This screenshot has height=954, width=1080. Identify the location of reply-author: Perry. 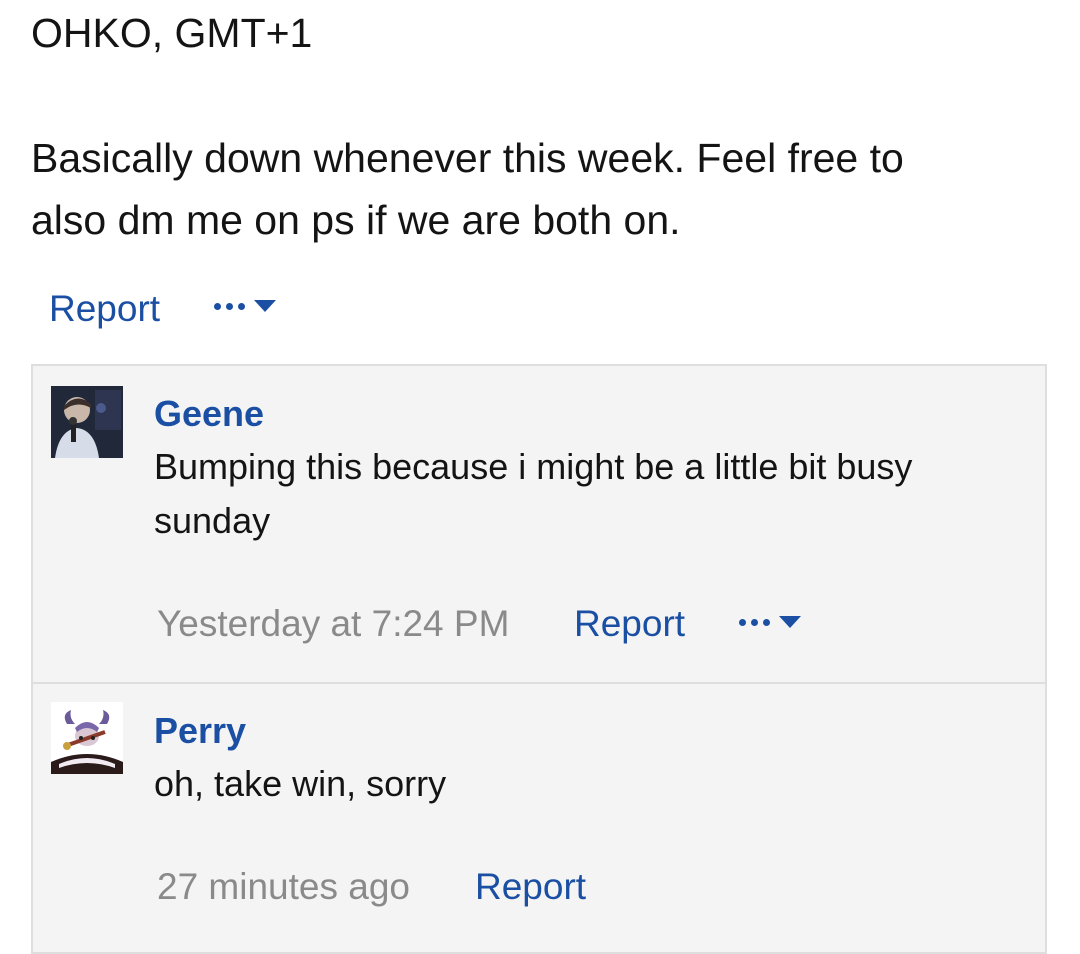
(200, 731).